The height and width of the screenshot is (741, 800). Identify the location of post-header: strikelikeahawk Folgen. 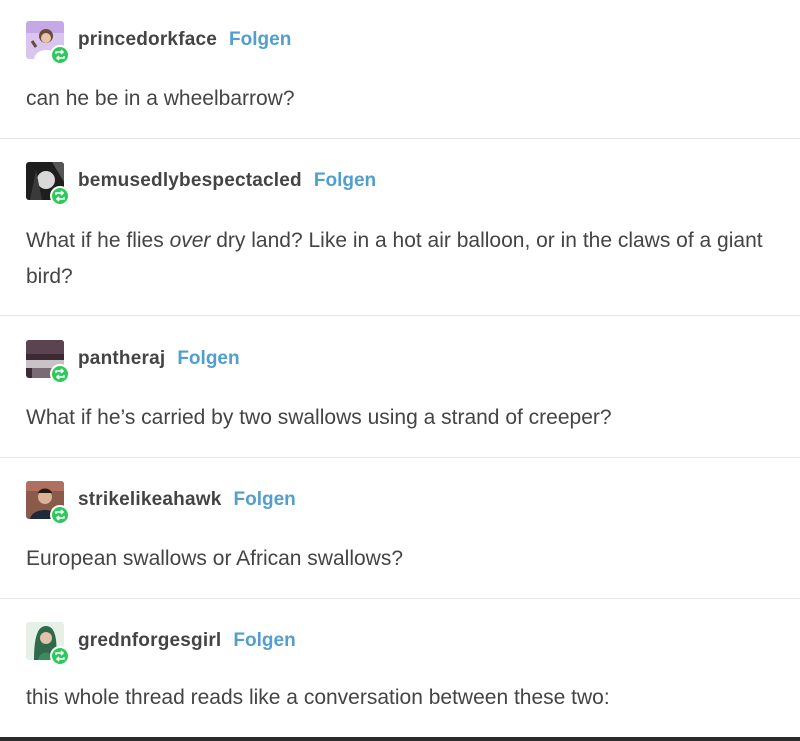
(161, 502).